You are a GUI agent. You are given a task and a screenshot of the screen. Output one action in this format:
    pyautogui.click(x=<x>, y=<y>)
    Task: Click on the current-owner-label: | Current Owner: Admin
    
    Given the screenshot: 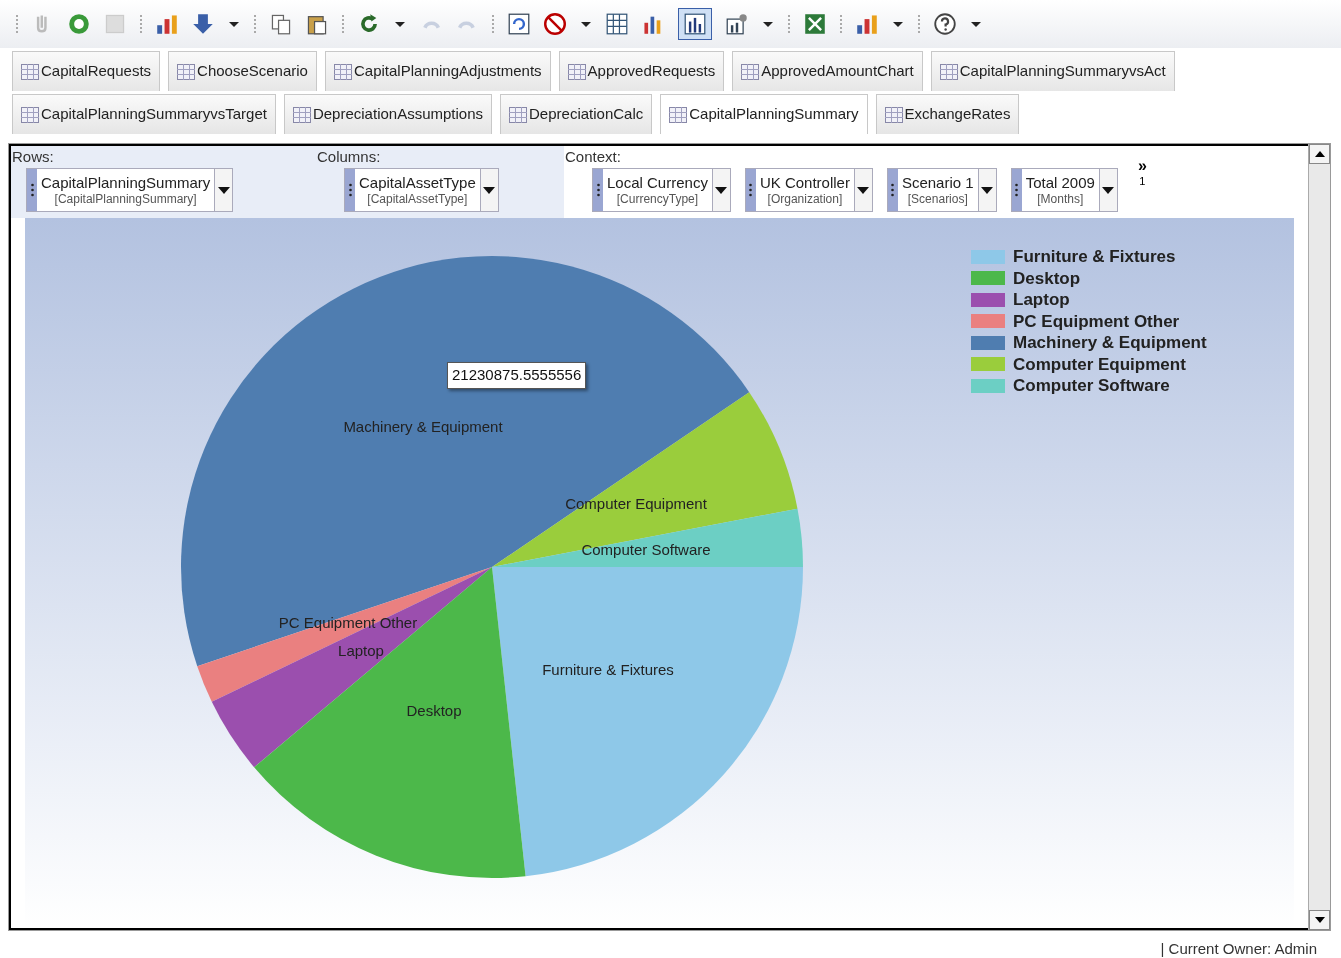 What is the action you would take?
    pyautogui.click(x=1238, y=948)
    